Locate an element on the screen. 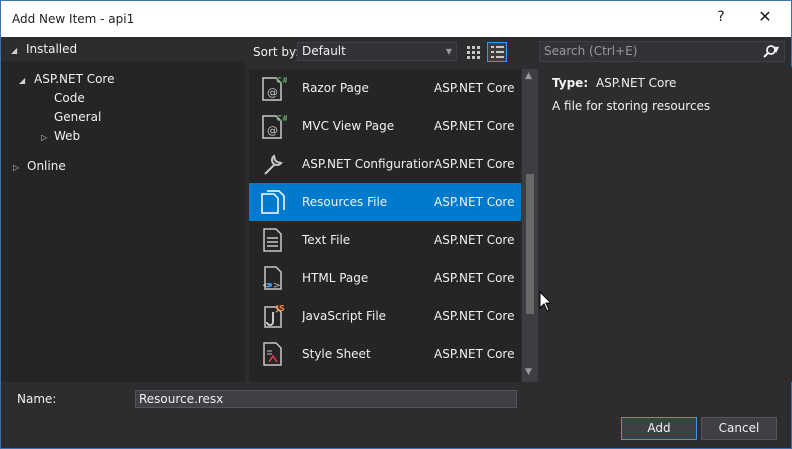  dialog-title: Add New Item - api1 is located at coordinates (73, 19).